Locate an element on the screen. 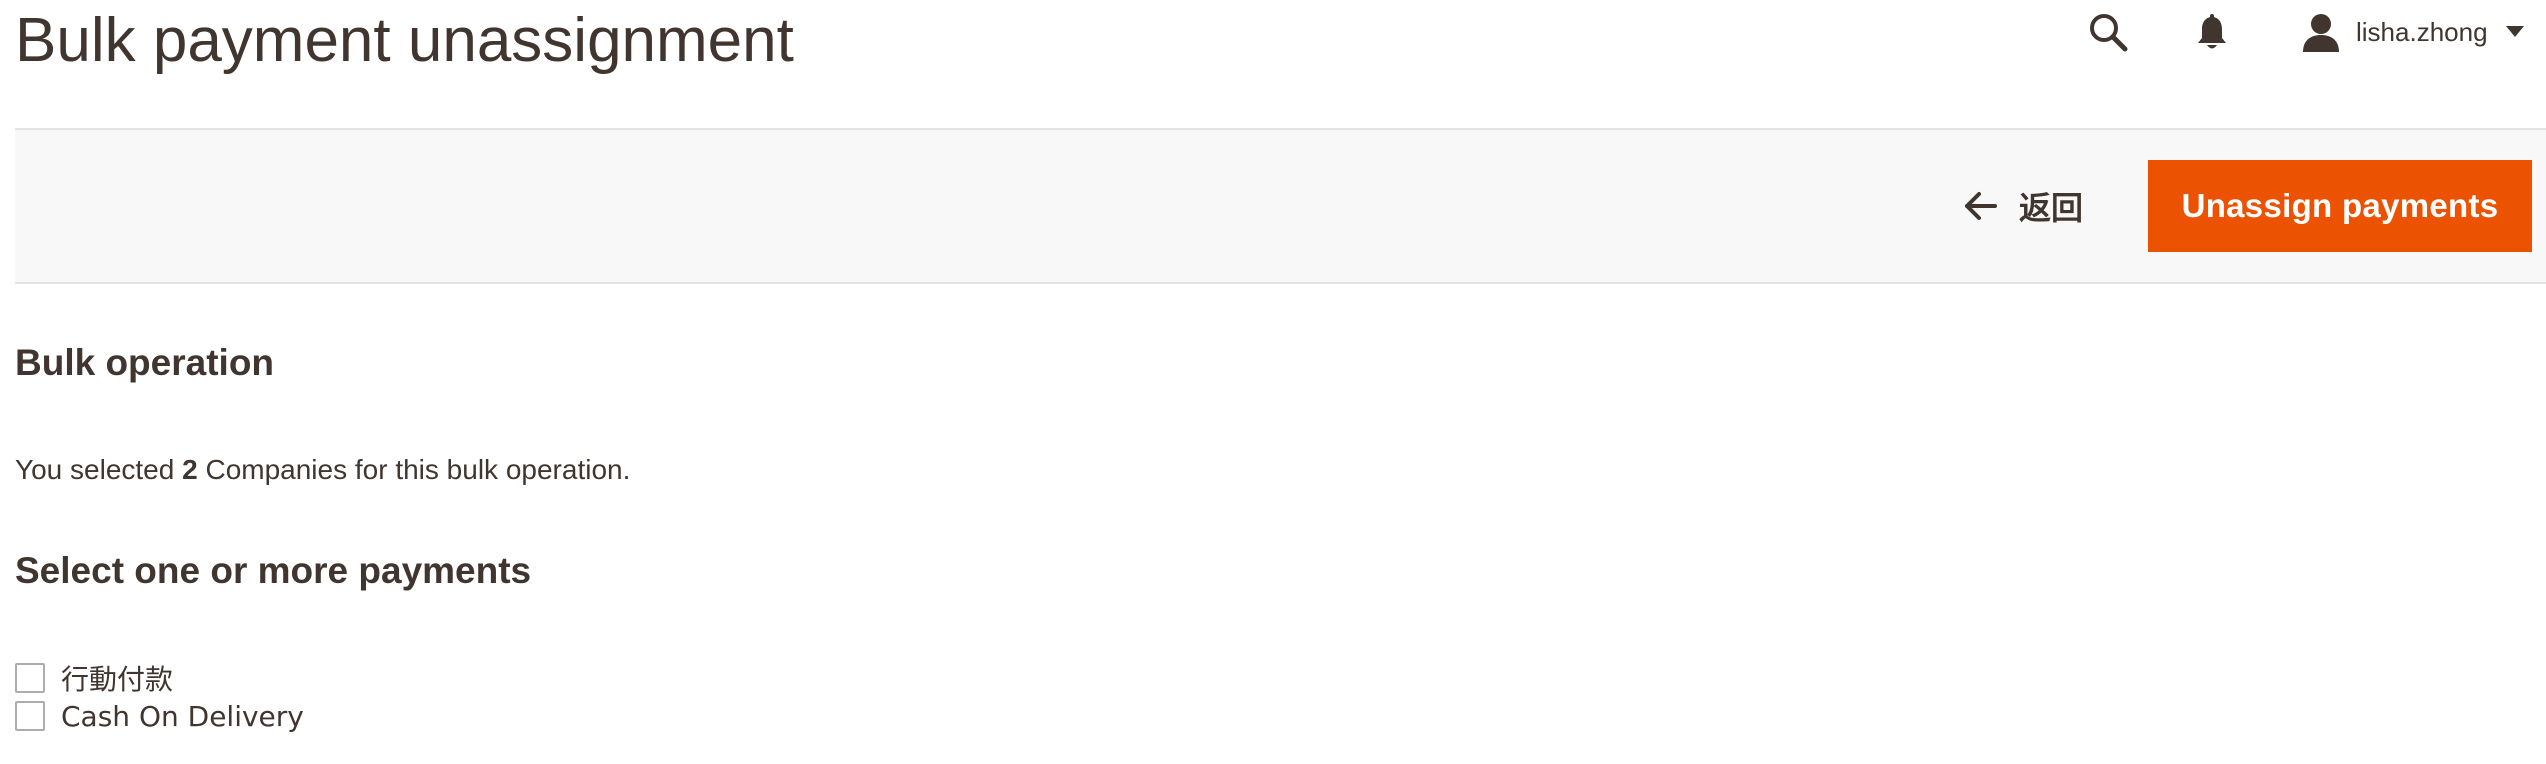  payment-option-label: 行動付款 is located at coordinates (117, 679).